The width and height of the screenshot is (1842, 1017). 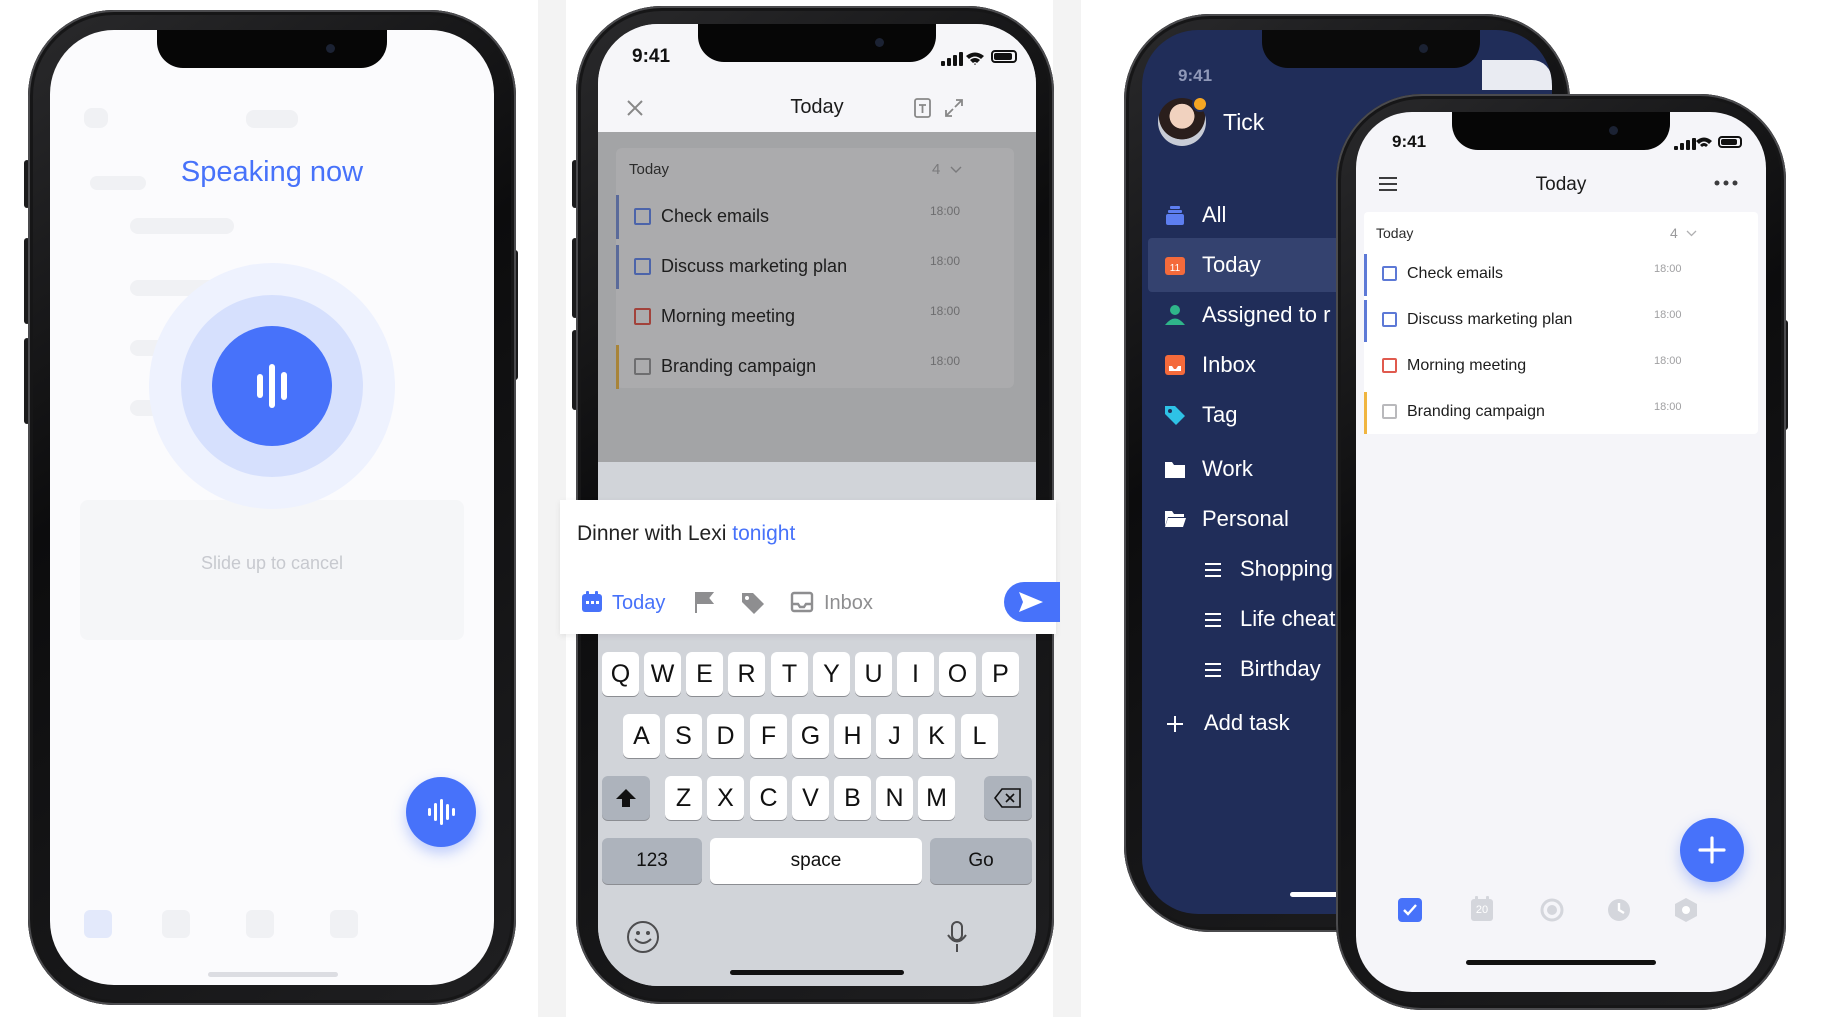 What do you see at coordinates (816, 861) in the screenshot?
I see `space-key: space` at bounding box center [816, 861].